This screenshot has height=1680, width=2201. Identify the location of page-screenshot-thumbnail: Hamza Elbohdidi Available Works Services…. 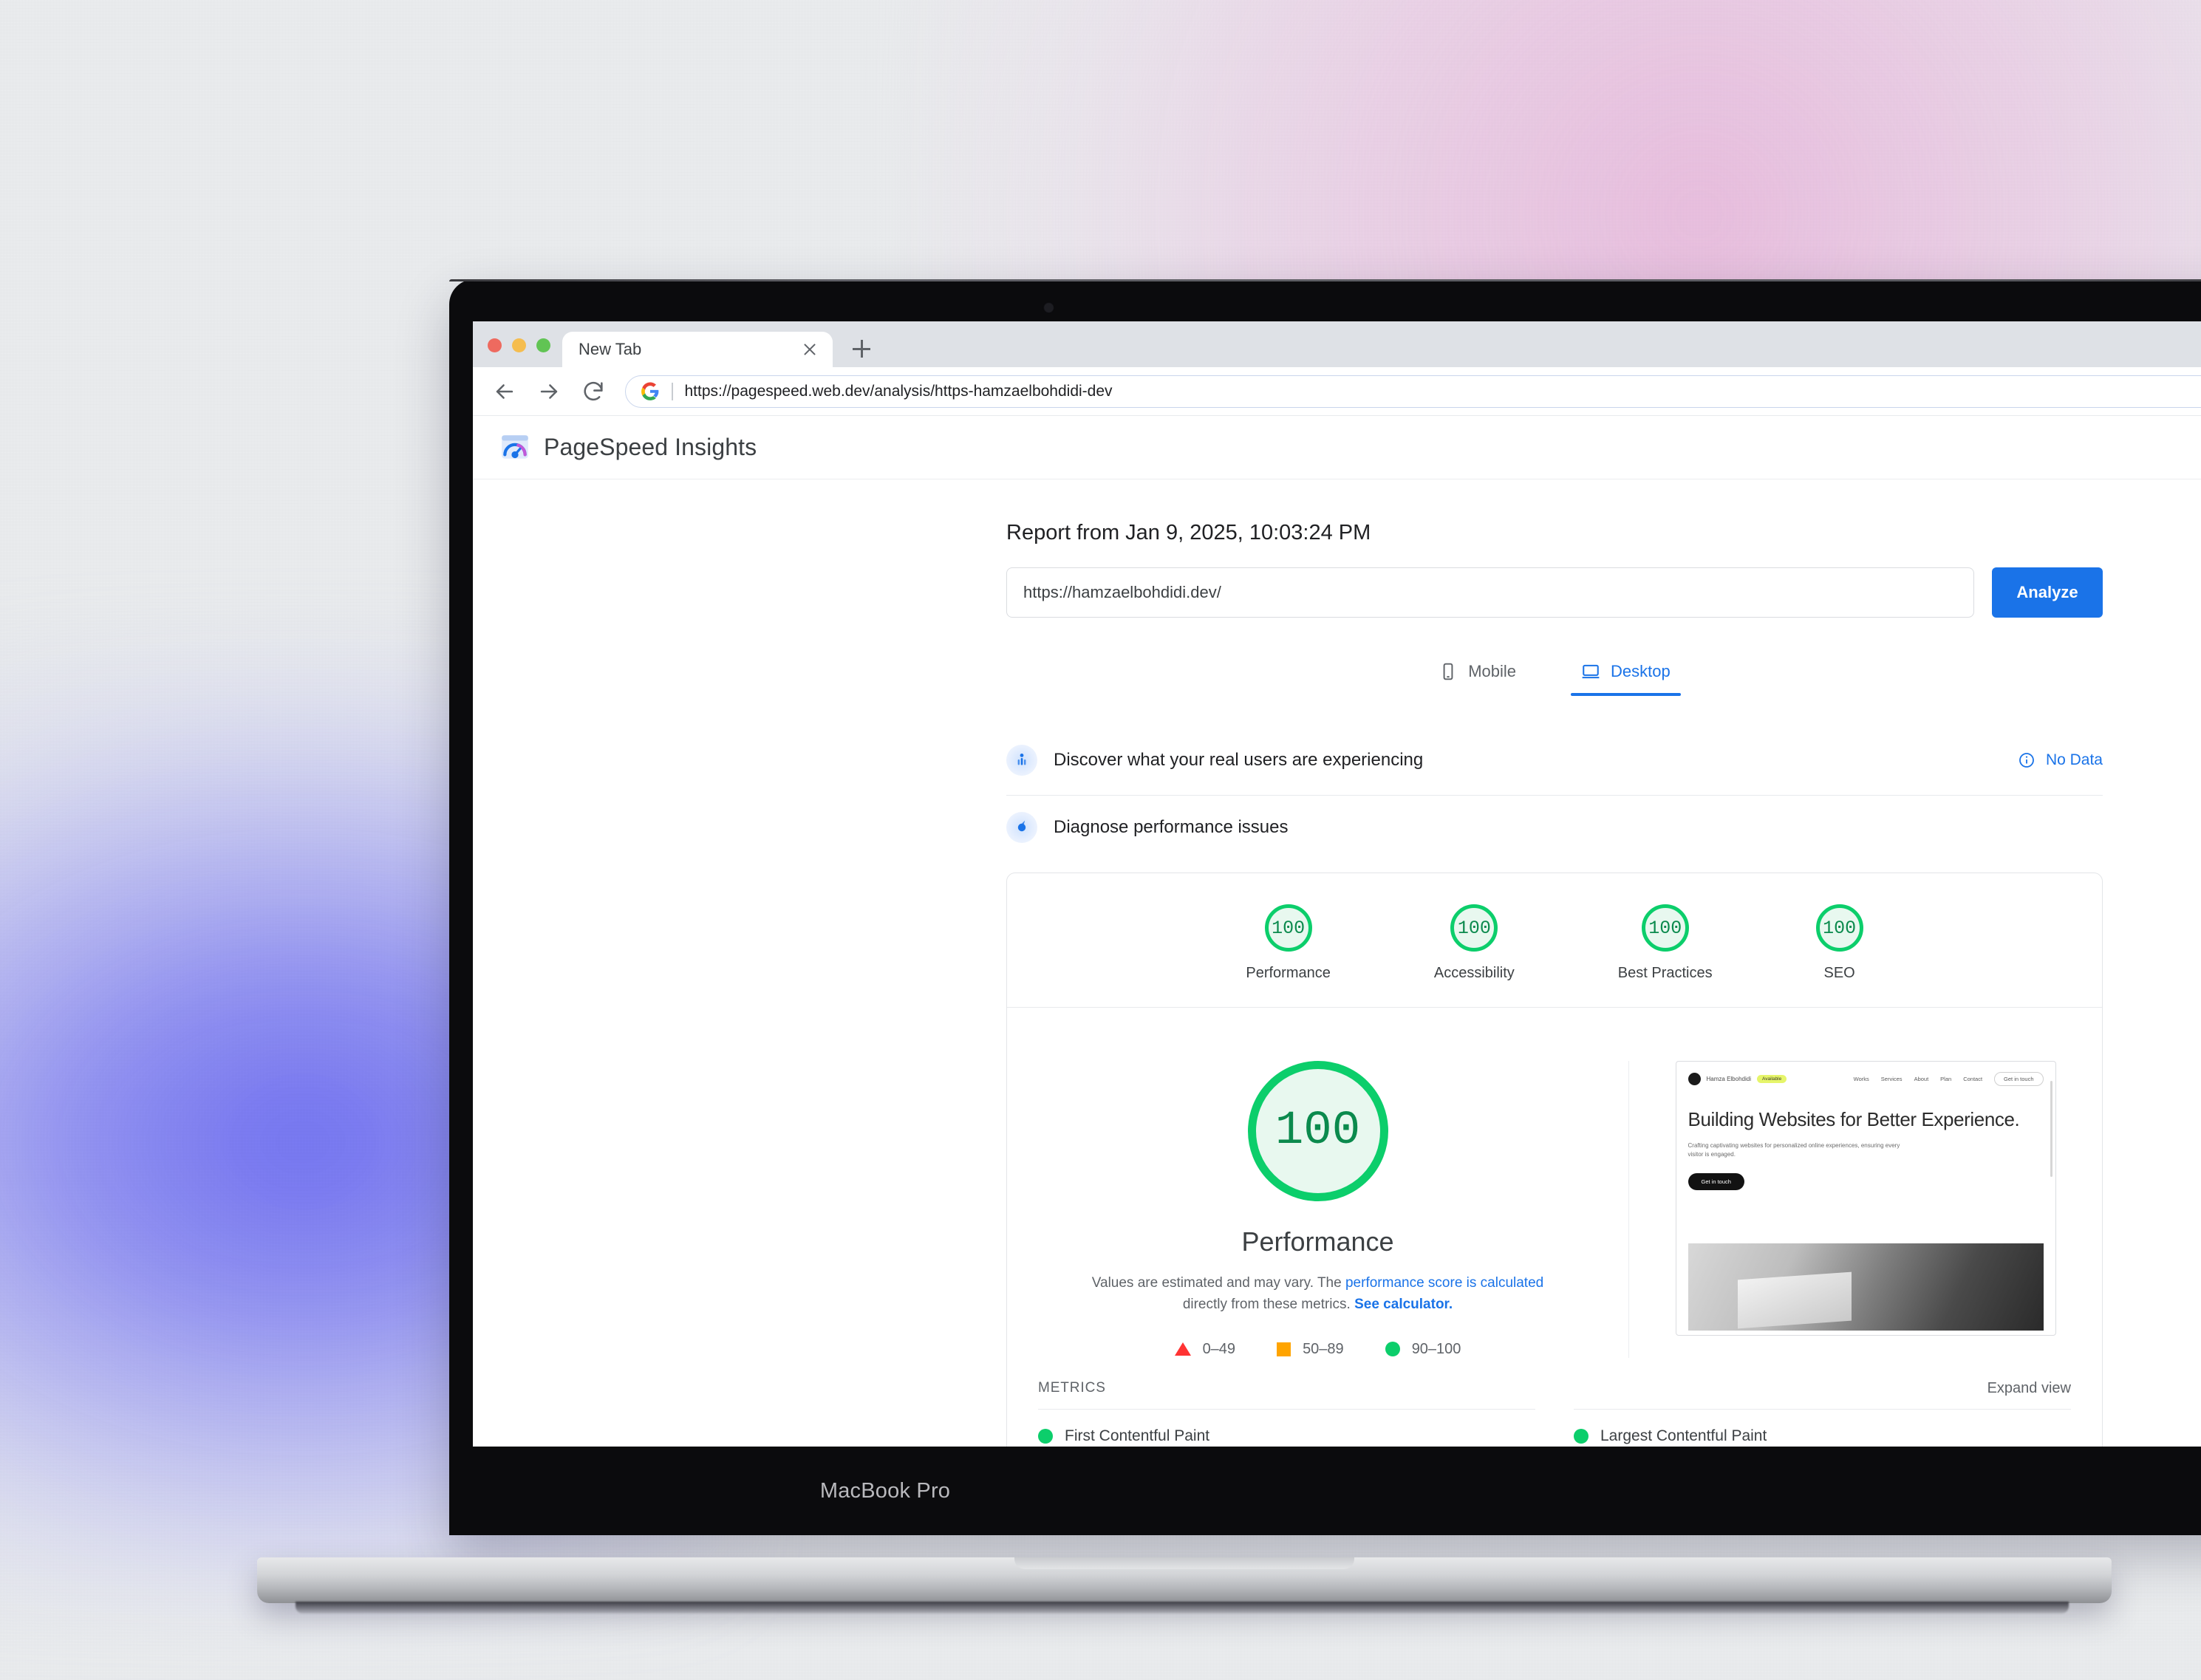
(1865, 1198).